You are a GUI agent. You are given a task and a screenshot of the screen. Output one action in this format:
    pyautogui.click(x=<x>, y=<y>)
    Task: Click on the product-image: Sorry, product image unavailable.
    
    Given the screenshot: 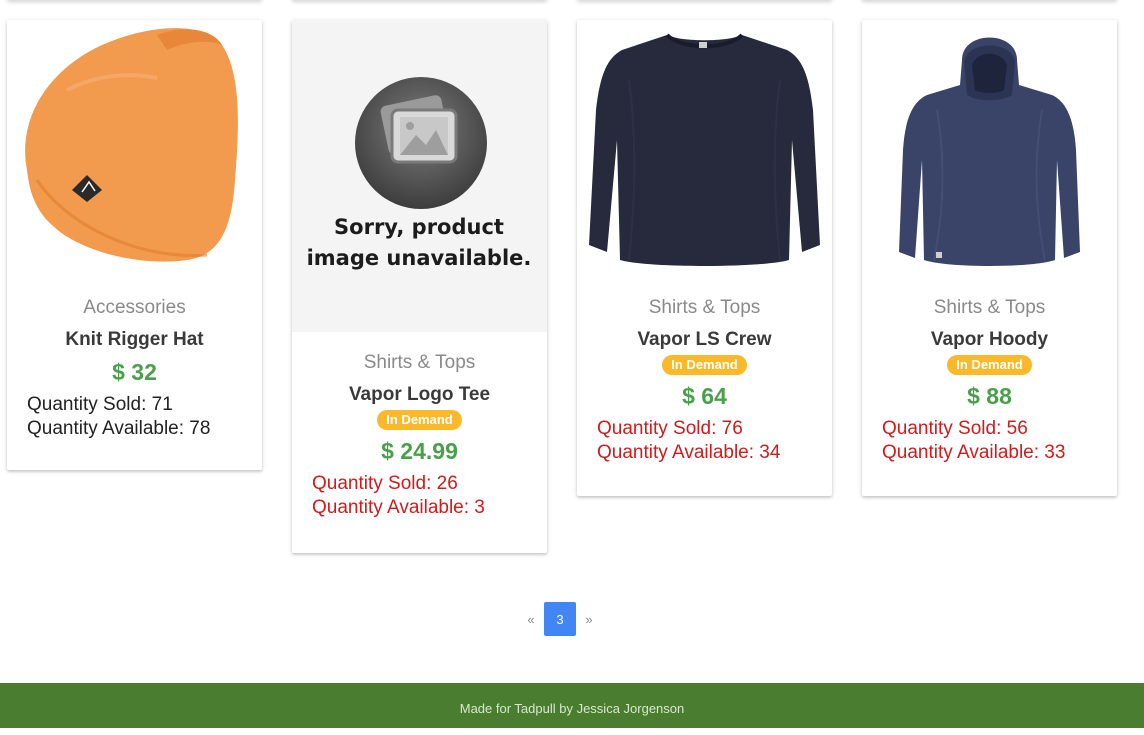 What is the action you would take?
    pyautogui.click(x=419, y=176)
    